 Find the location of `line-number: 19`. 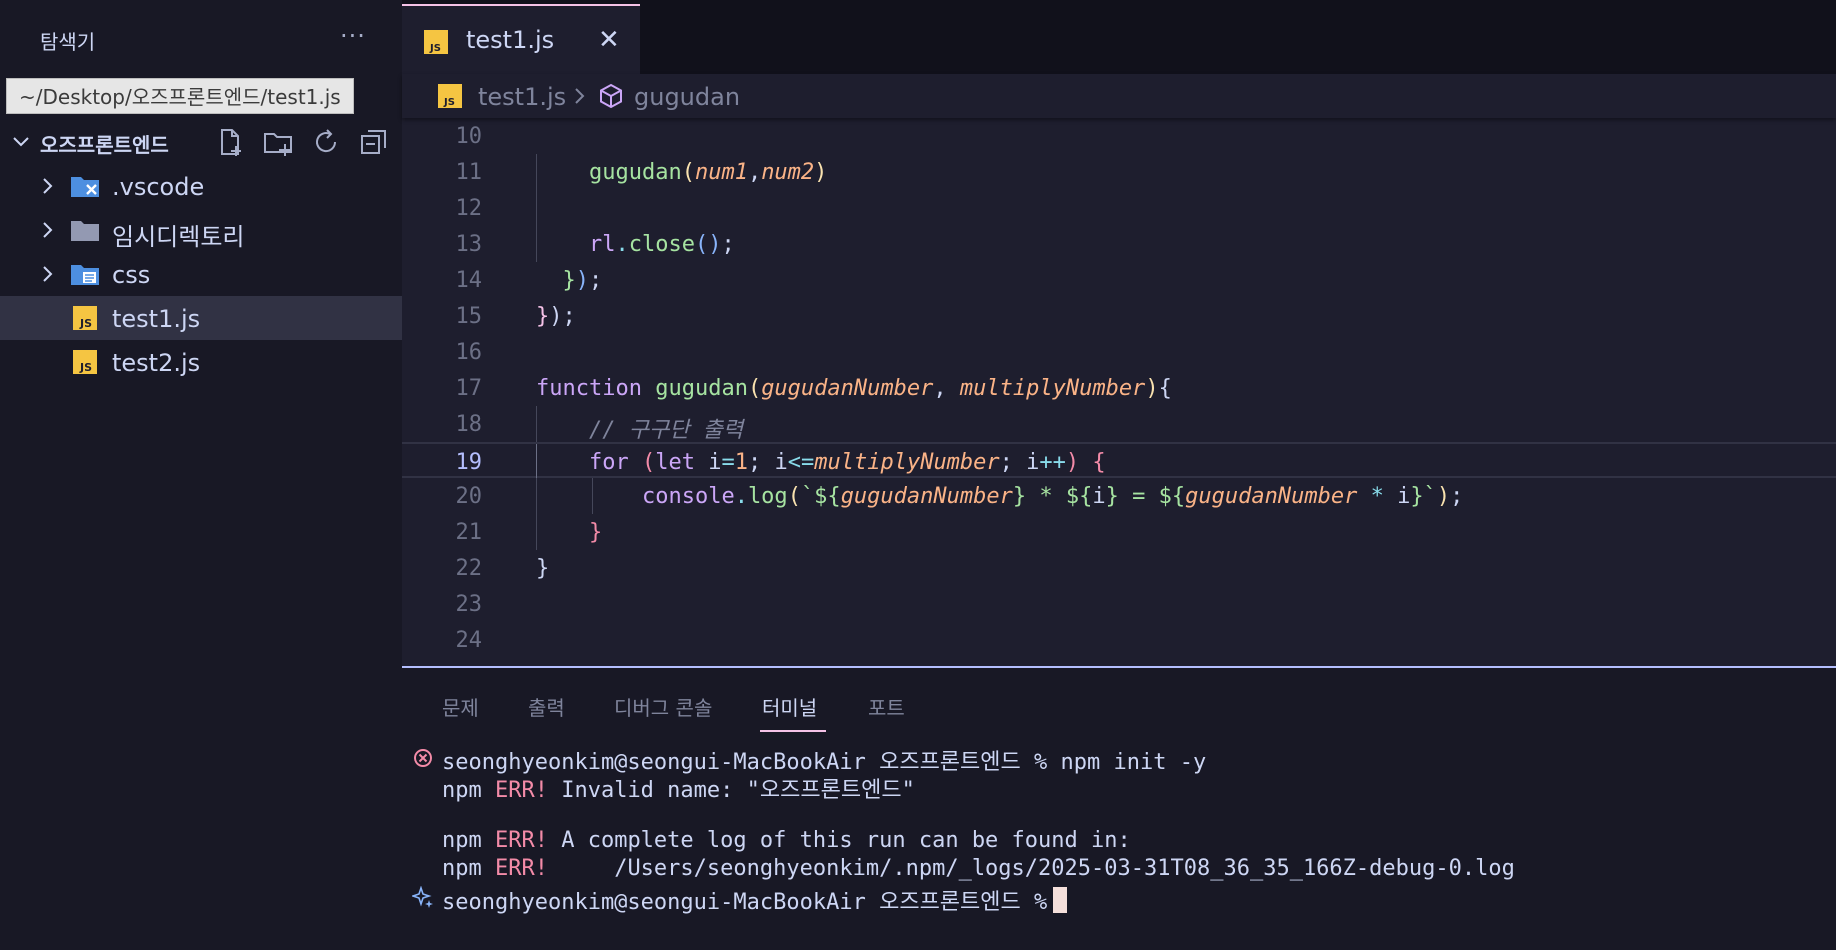

line-number: 19 is located at coordinates (469, 462).